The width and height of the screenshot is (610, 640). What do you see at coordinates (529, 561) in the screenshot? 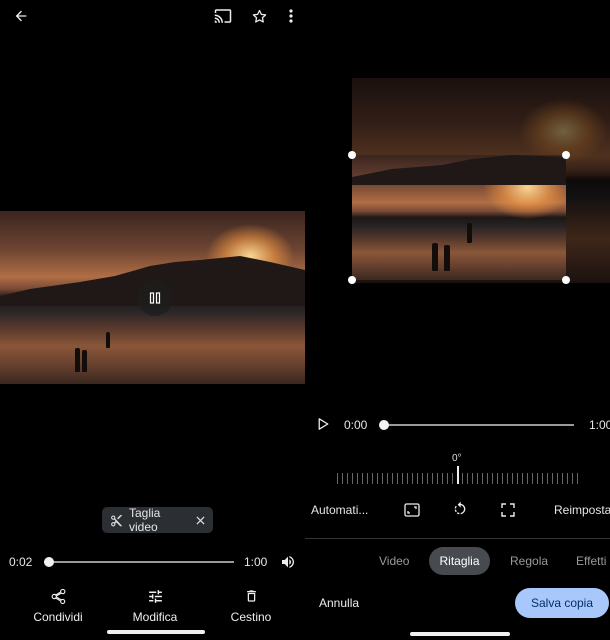
I see `tab-adjust: Regola` at bounding box center [529, 561].